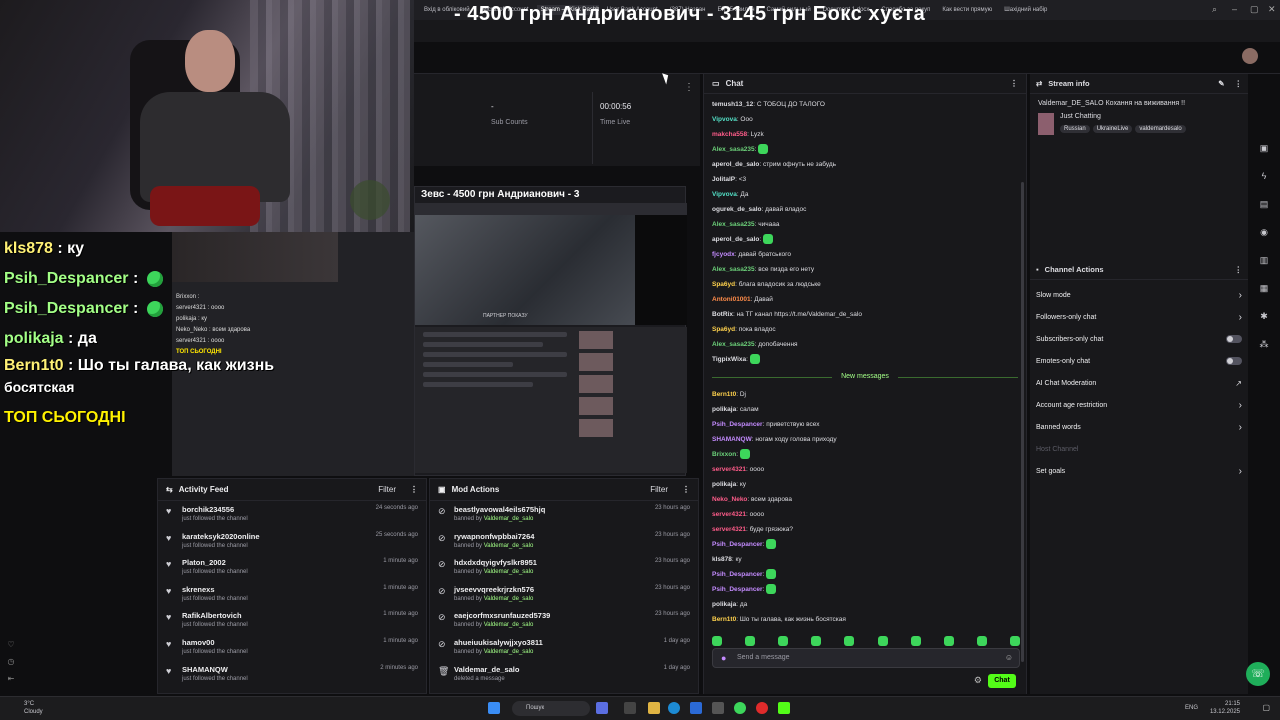 This screenshot has height=720, width=1280. What do you see at coordinates (559, 642) in the screenshot?
I see `feed-username: ahueiuukisalywjjxyo3811` at bounding box center [559, 642].